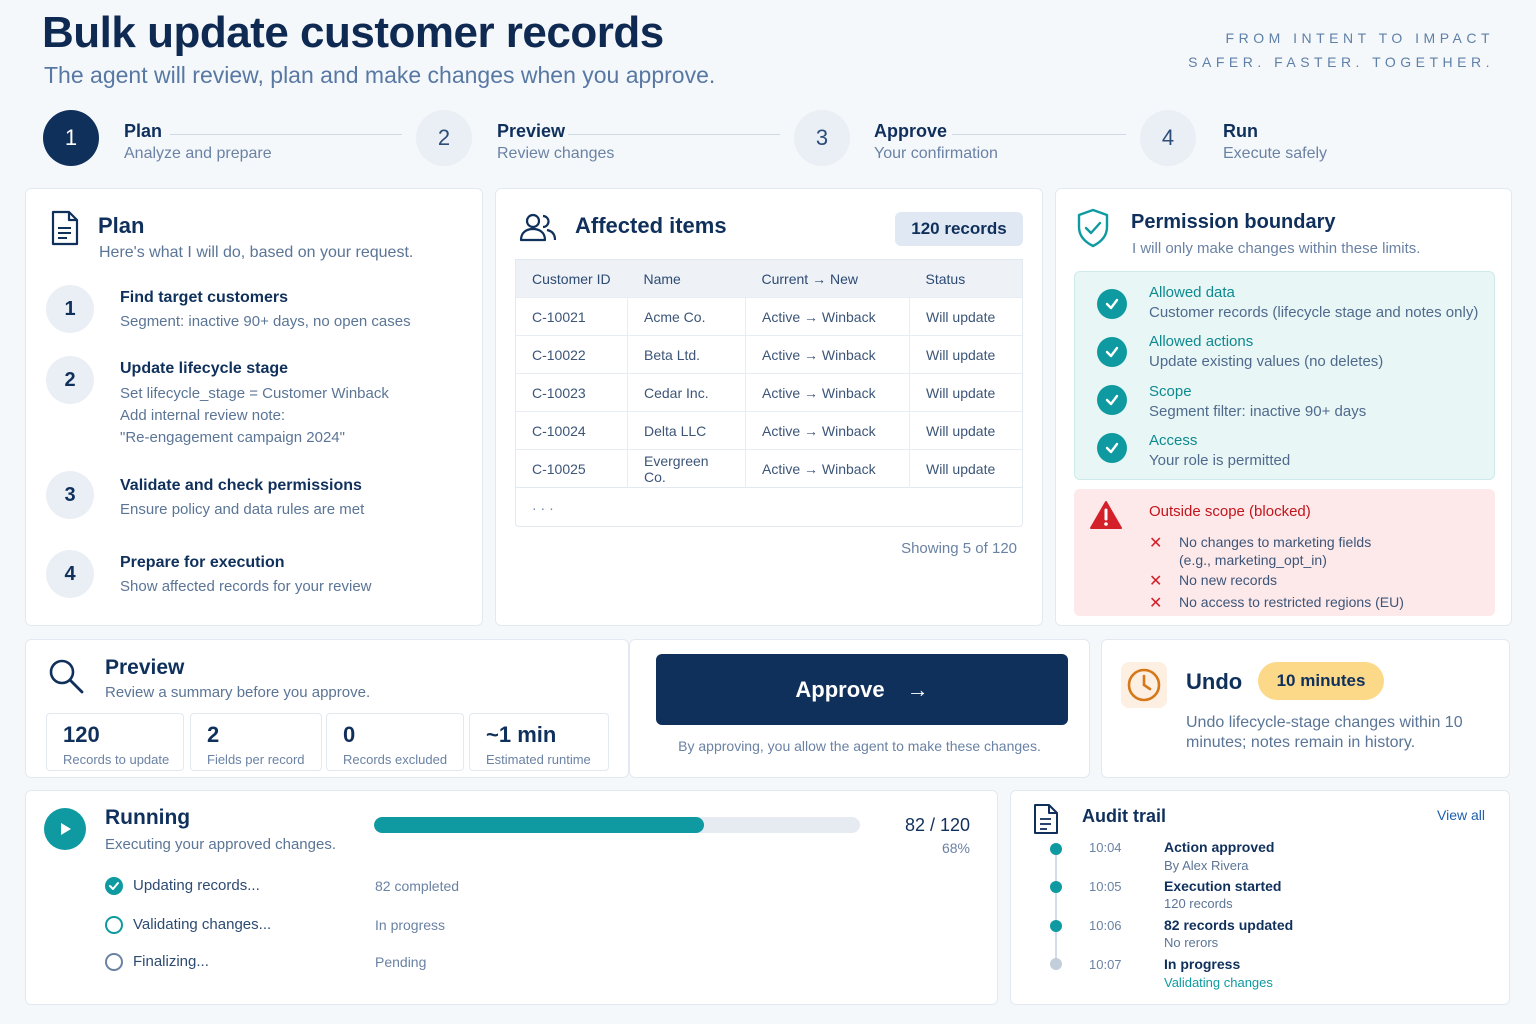  Describe the element at coordinates (1168, 138) in the screenshot. I see `step-4-number: 4` at that location.